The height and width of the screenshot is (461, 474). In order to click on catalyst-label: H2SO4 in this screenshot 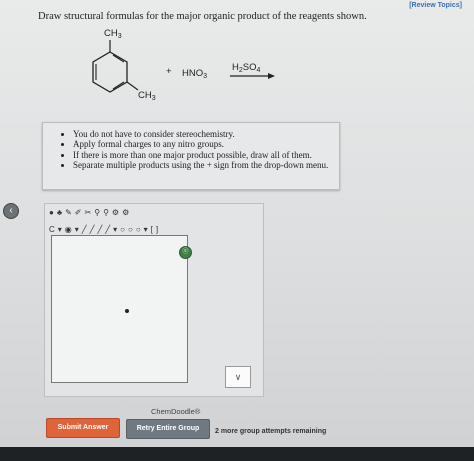, I will do `click(246, 68)`.